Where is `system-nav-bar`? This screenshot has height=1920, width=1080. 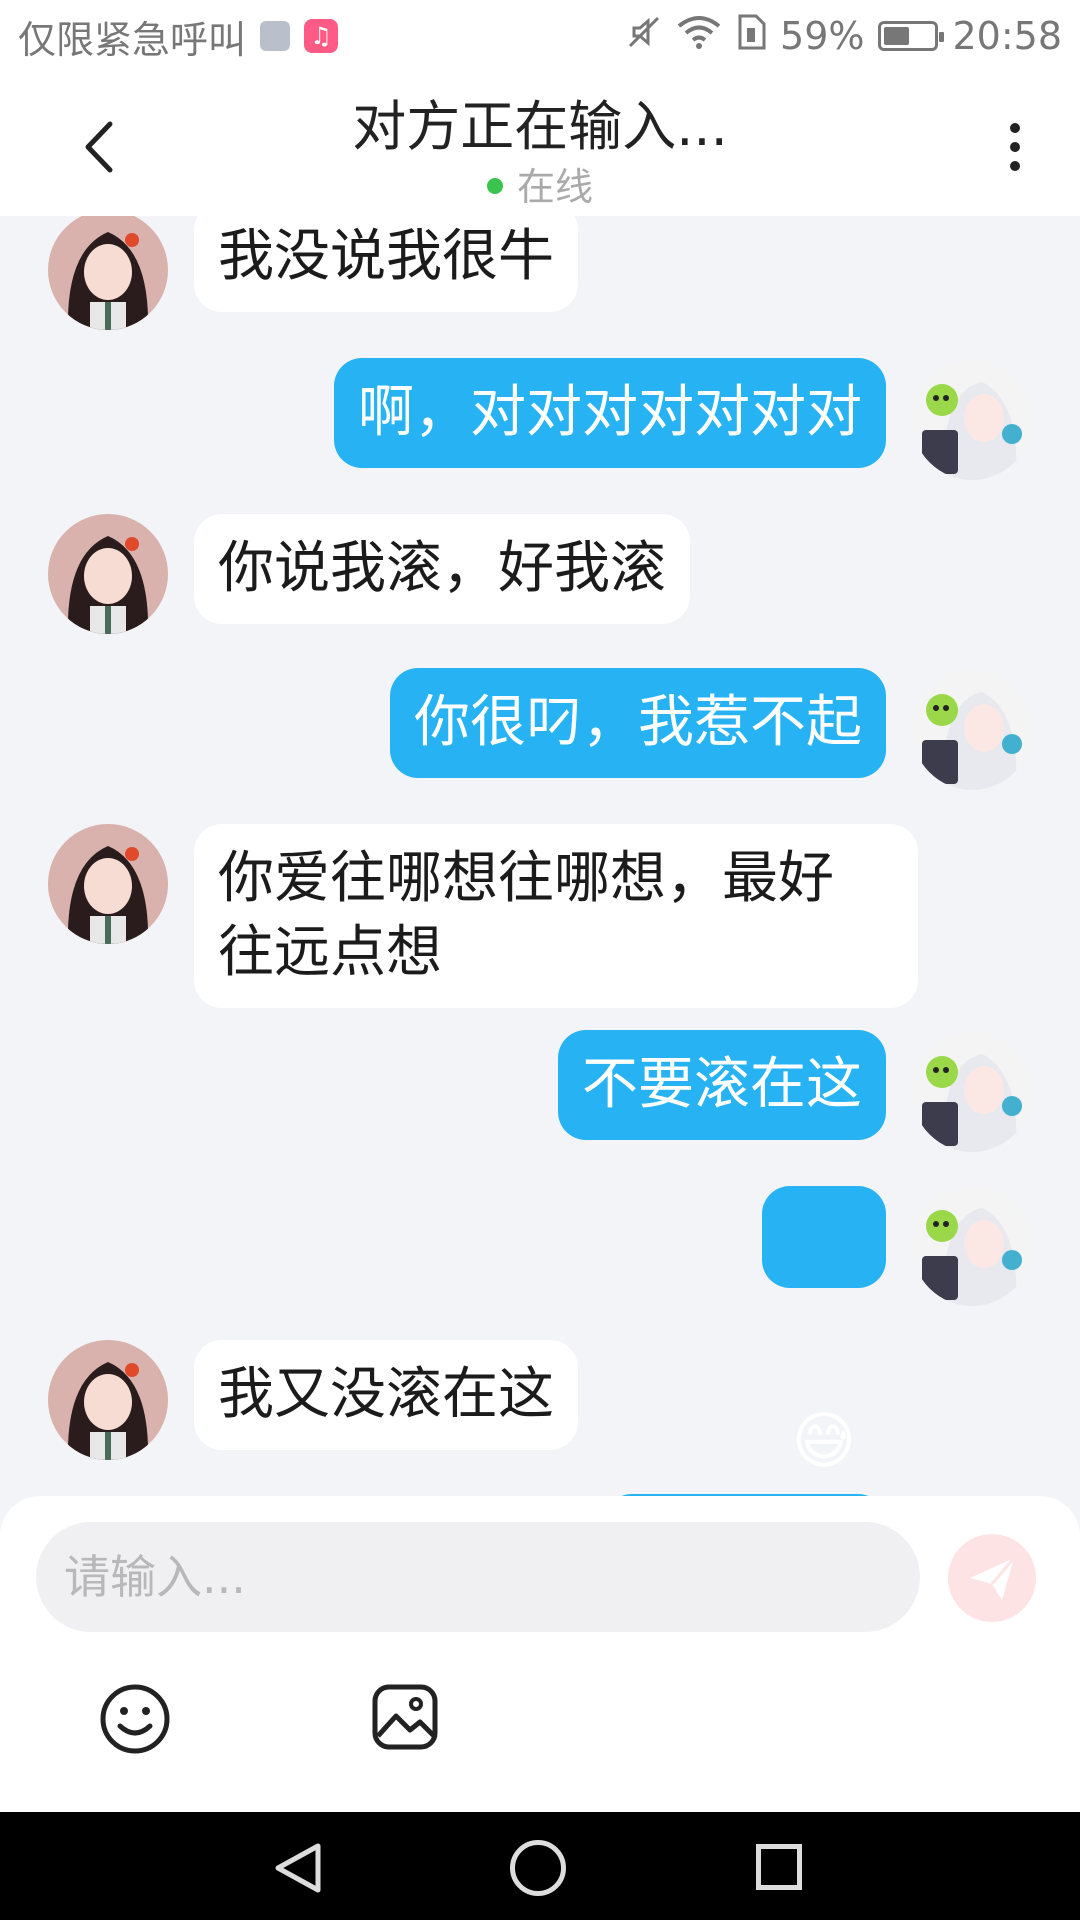 system-nav-bar is located at coordinates (540, 1866).